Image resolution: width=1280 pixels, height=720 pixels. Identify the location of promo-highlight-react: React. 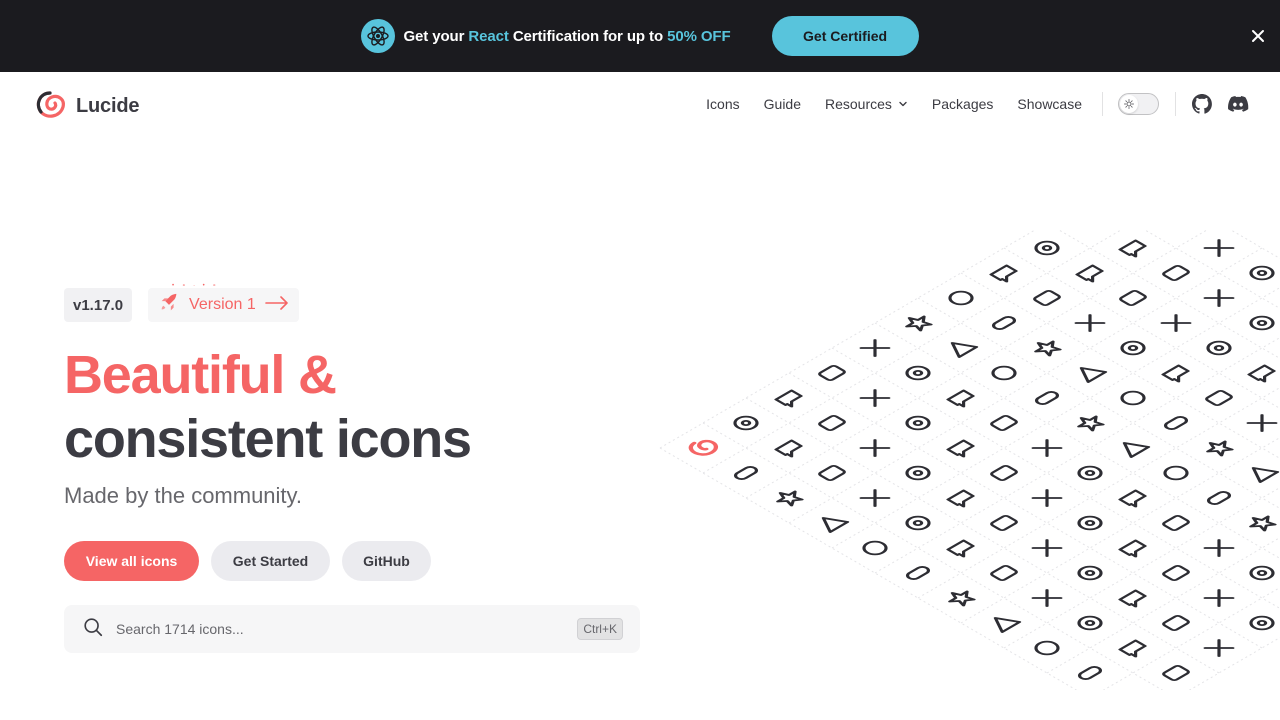
(488, 36).